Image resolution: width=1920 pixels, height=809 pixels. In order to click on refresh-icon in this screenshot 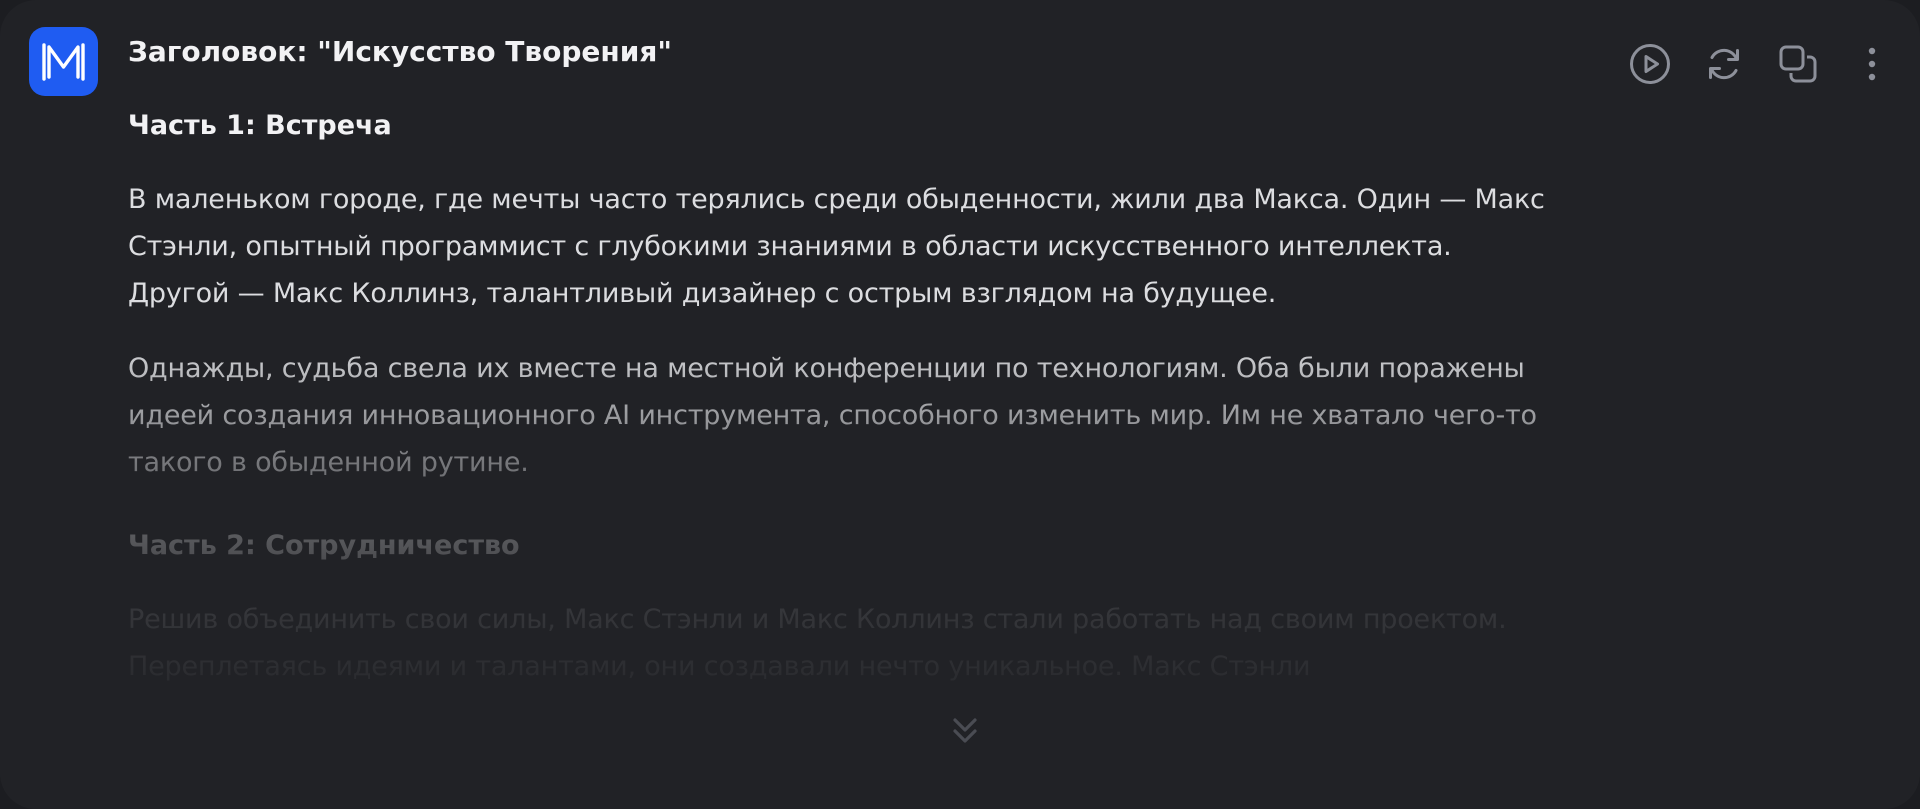, I will do `click(1724, 64)`.